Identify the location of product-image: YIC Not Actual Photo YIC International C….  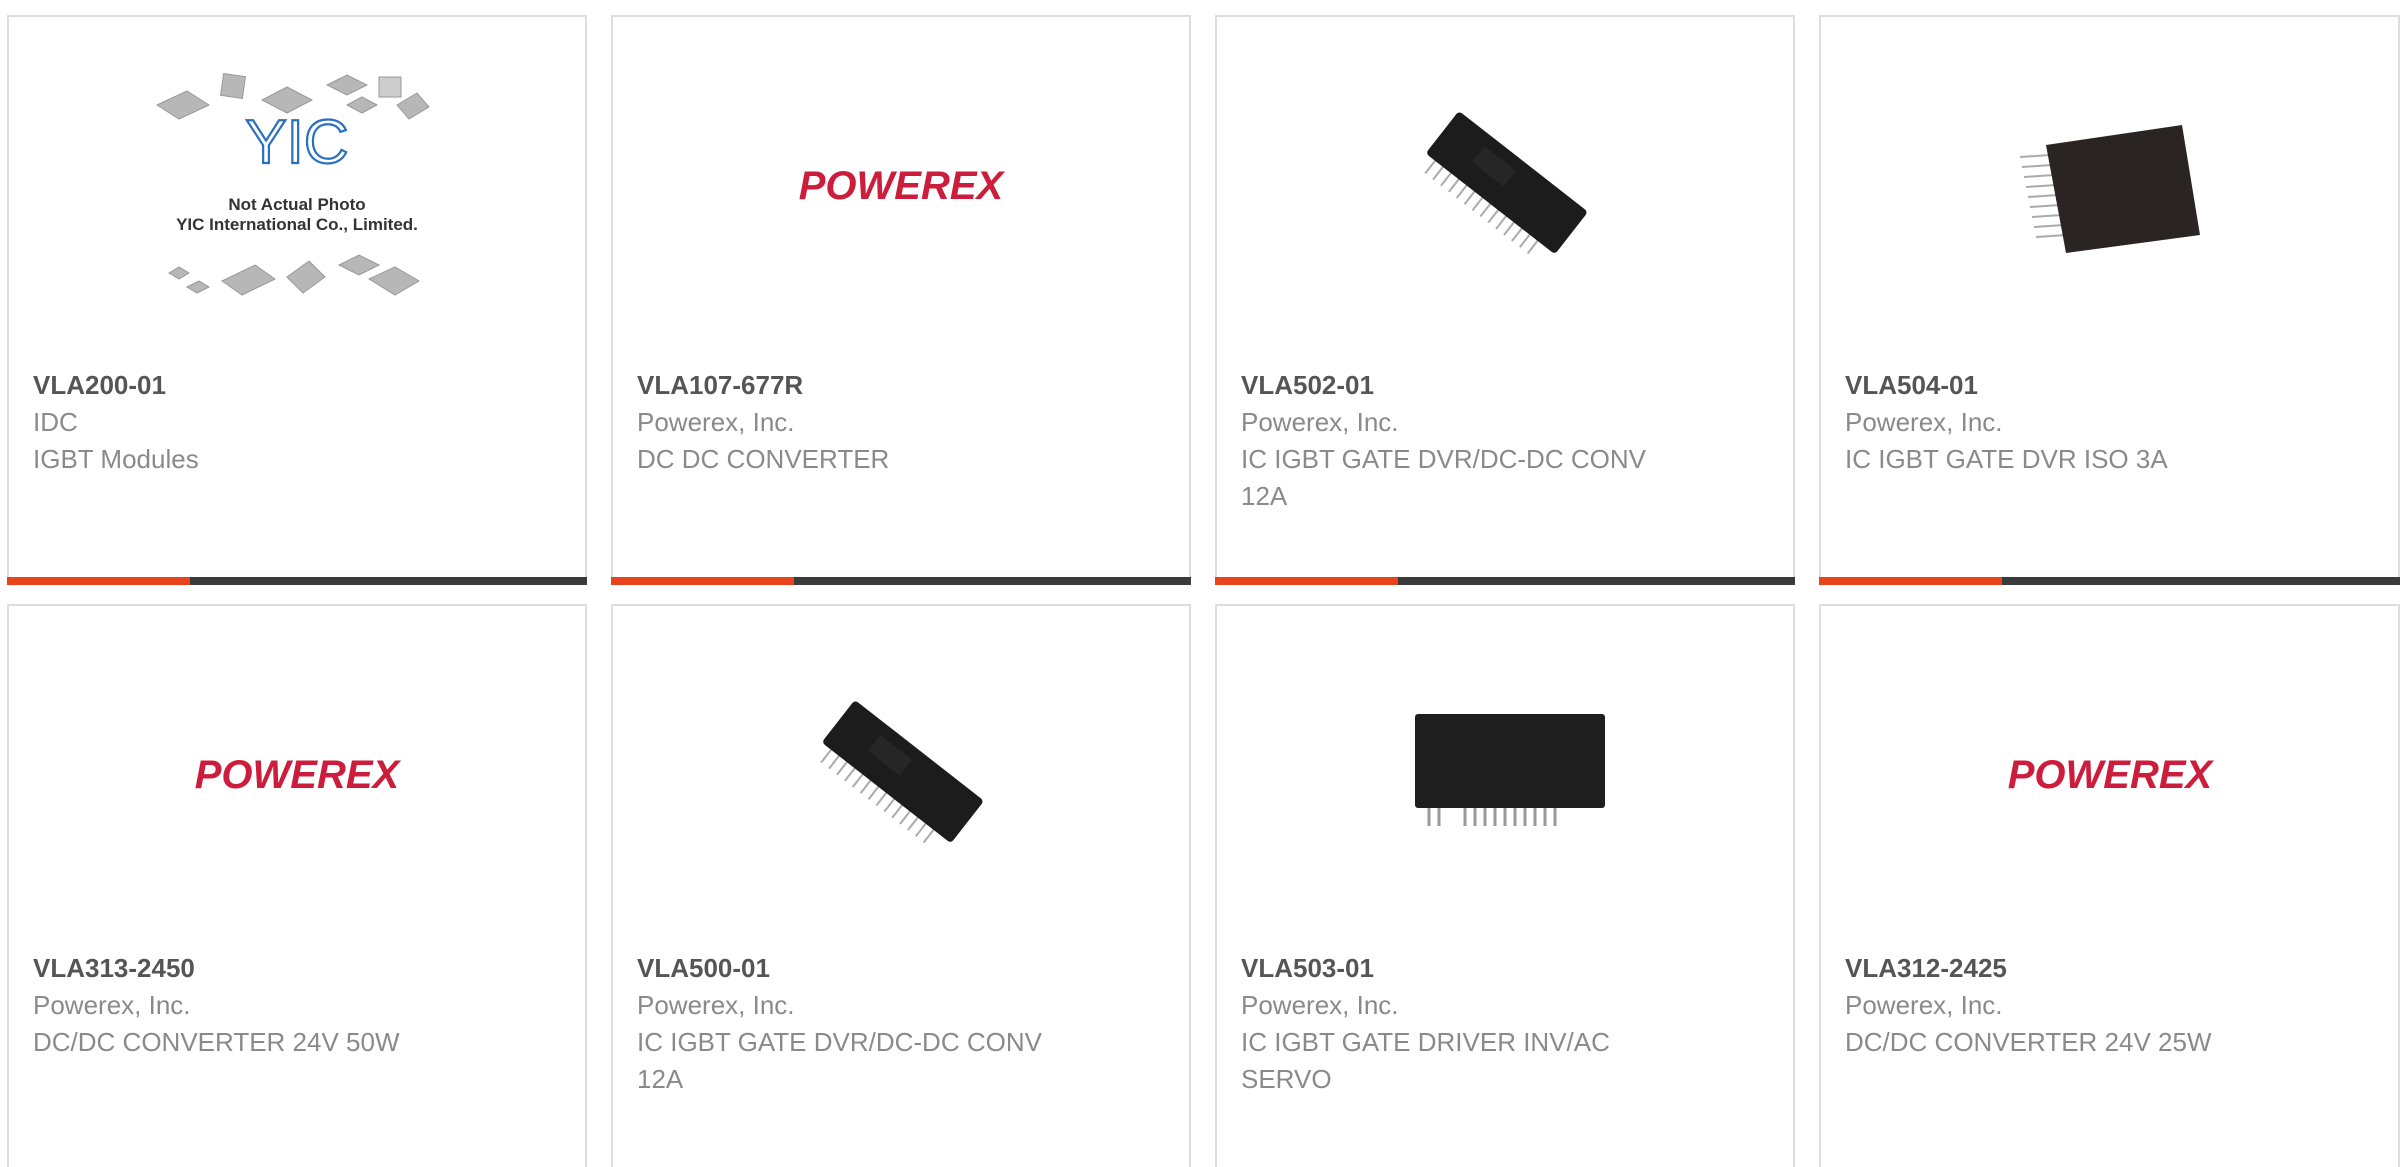
(297, 184).